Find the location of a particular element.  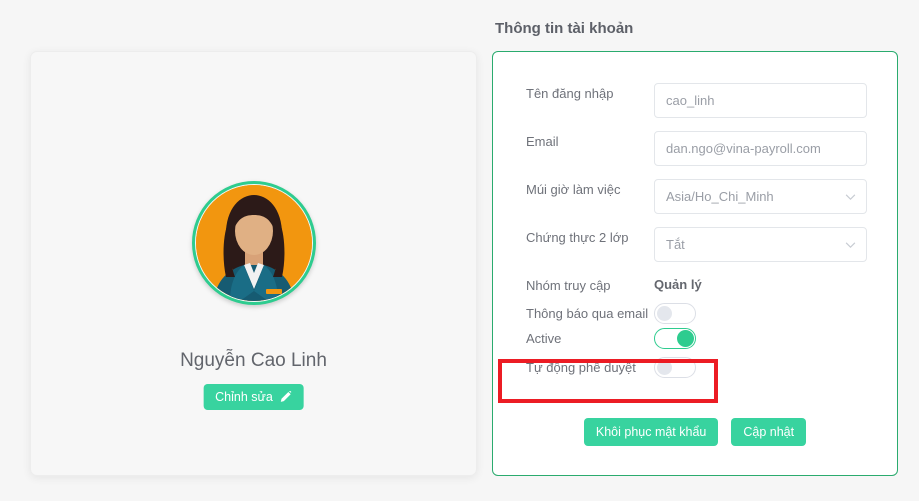

toggle-auto-approve is located at coordinates (675, 367).